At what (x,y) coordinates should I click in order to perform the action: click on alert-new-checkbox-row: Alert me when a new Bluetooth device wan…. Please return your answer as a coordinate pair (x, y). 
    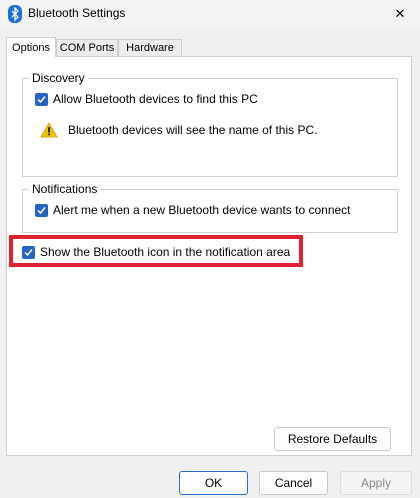
    Looking at the image, I should click on (193, 210).